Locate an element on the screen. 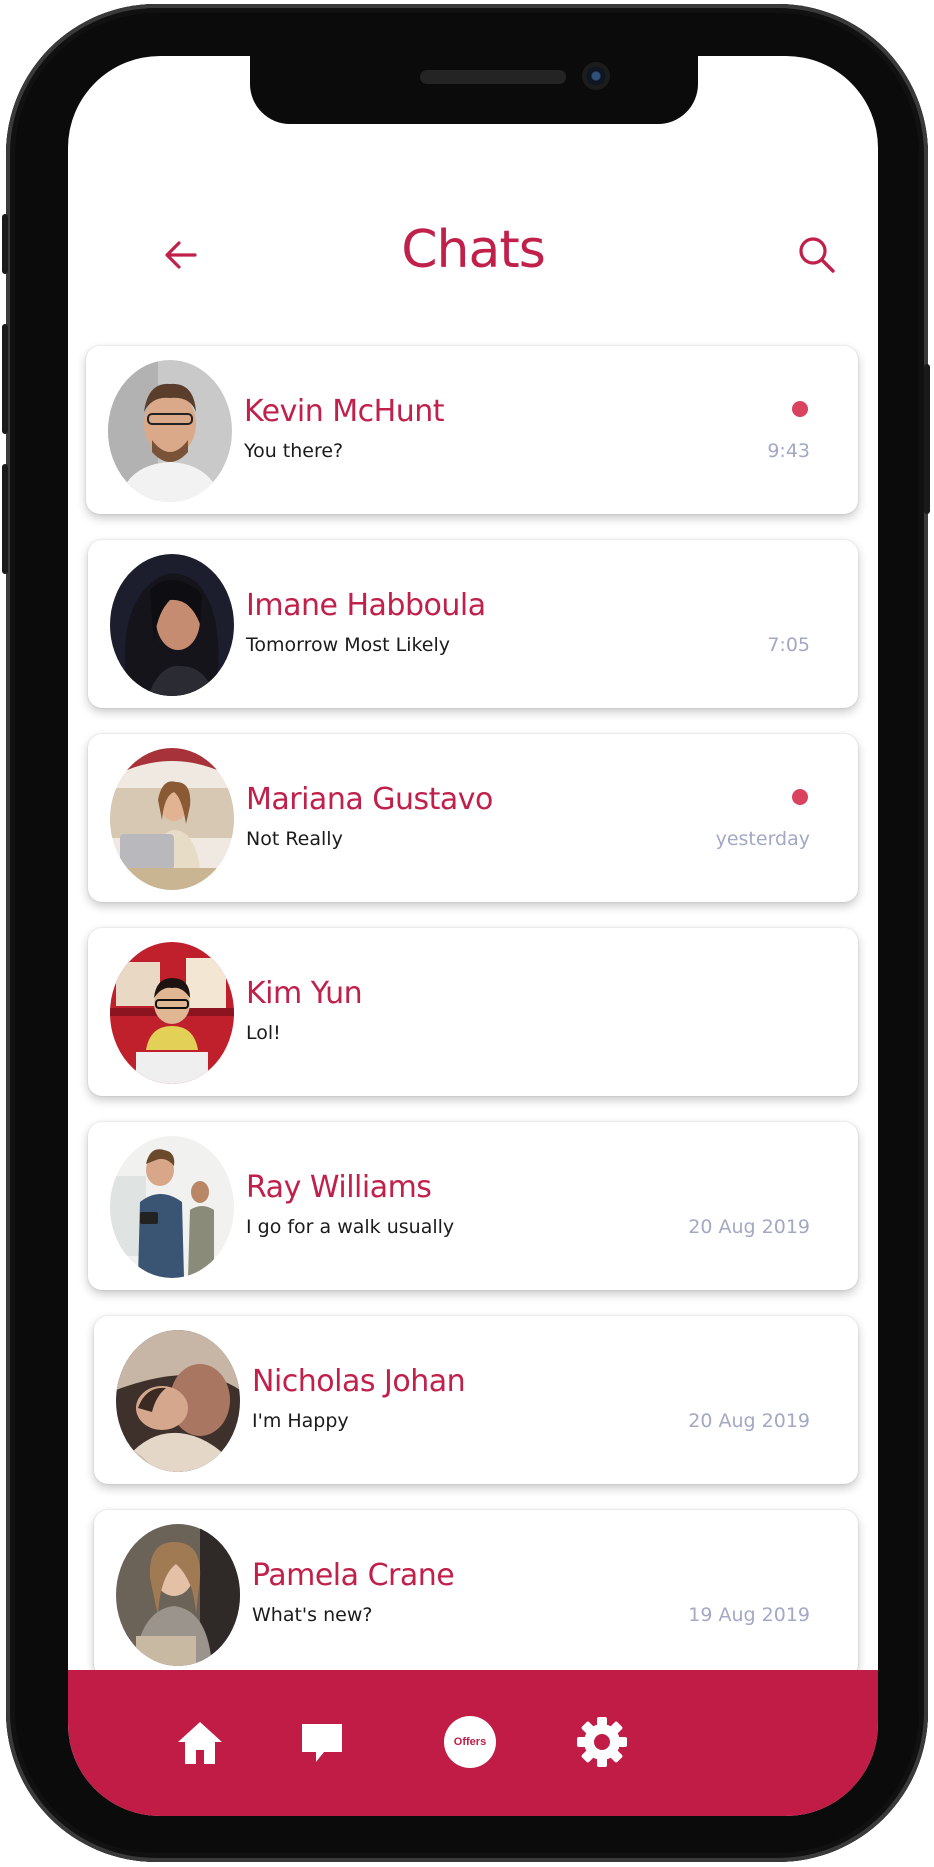  chat-name: Pamela Crane is located at coordinates (353, 1575).